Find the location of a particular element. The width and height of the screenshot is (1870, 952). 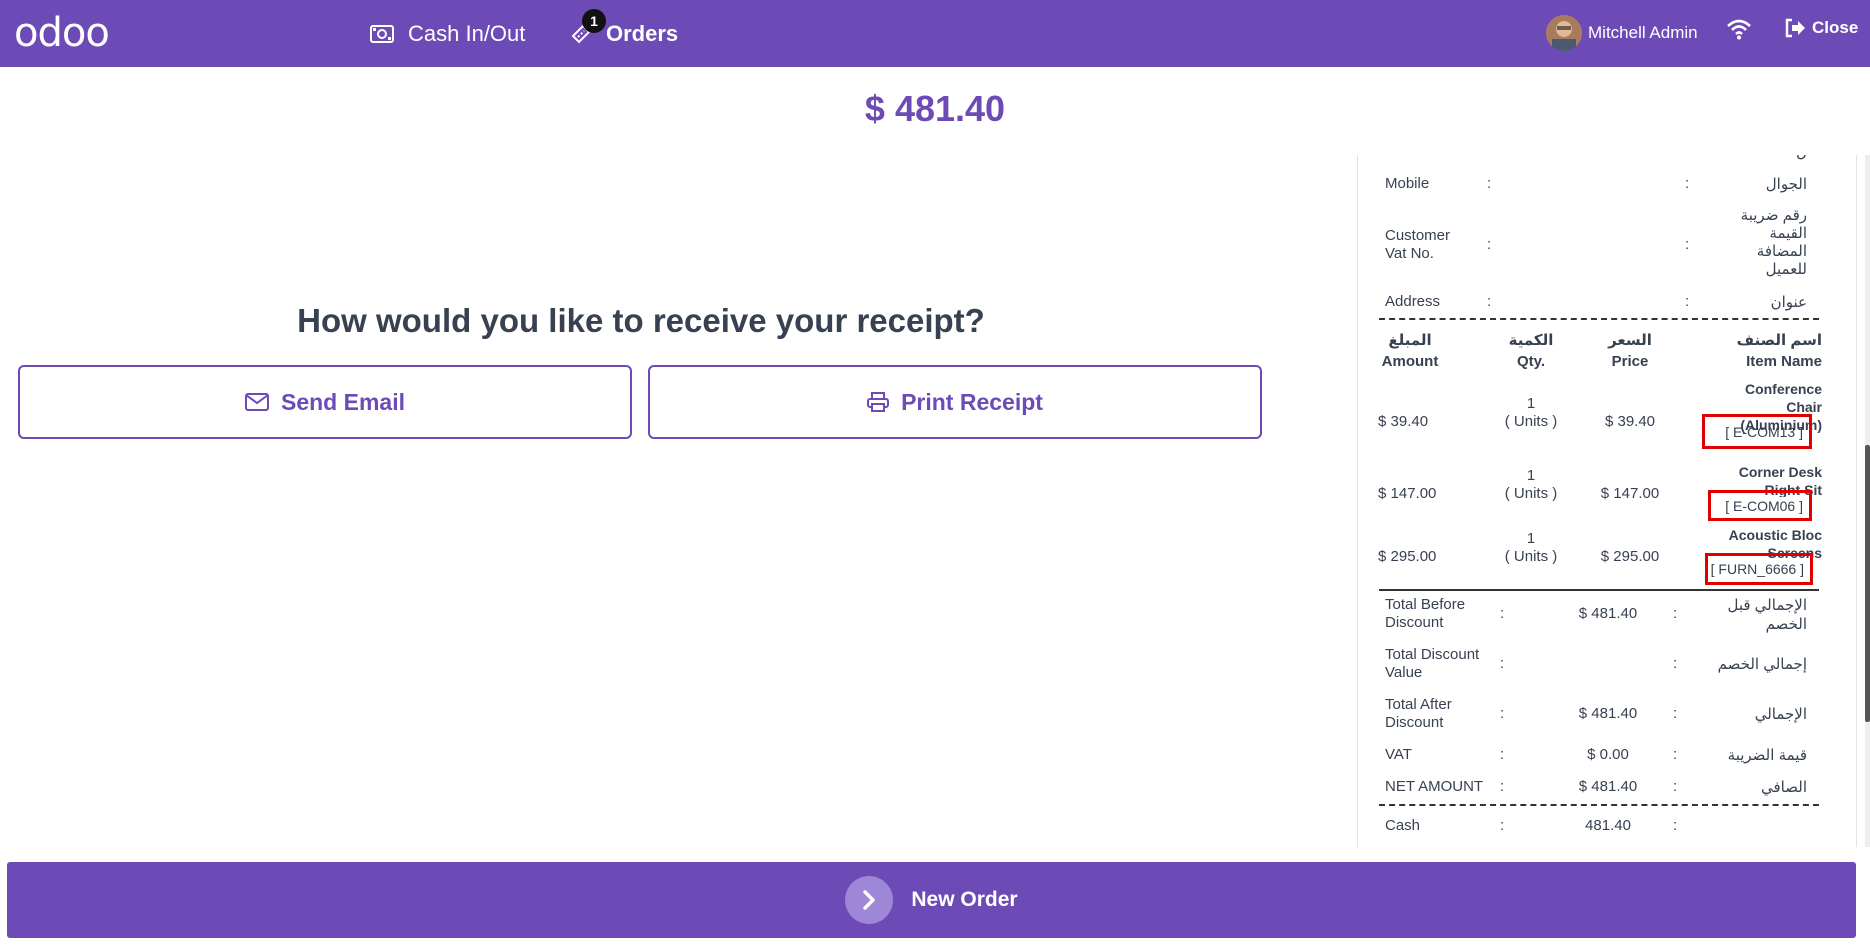

cash-in-out-label: Cash In/Out is located at coordinates (467, 33).